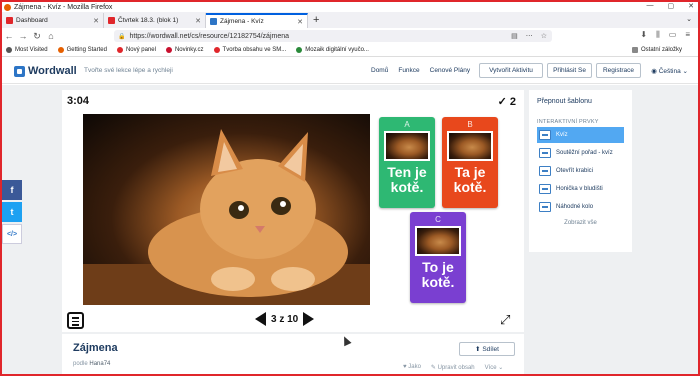 The height and width of the screenshot is (376, 700). I want to click on embed-icon: </>, so click(12, 234).